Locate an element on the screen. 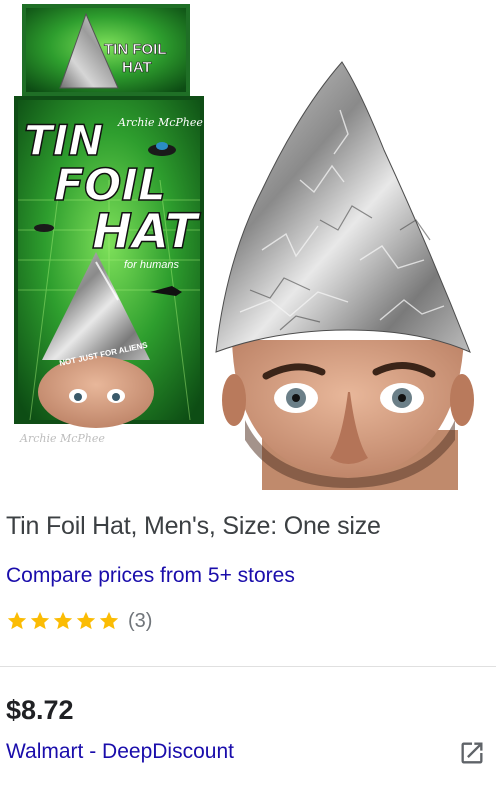  package-for-humans: for humans is located at coordinates (152, 265).